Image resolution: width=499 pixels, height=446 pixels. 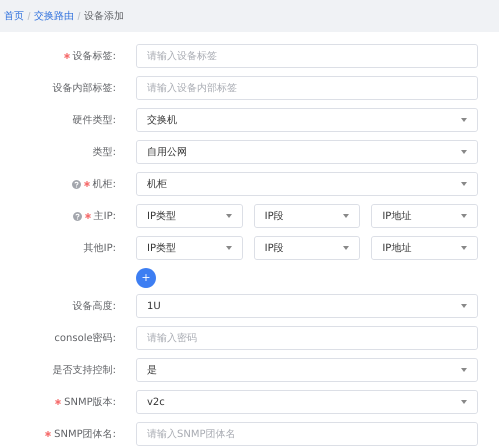 I want to click on field-label: 硬件类型:, so click(x=94, y=121).